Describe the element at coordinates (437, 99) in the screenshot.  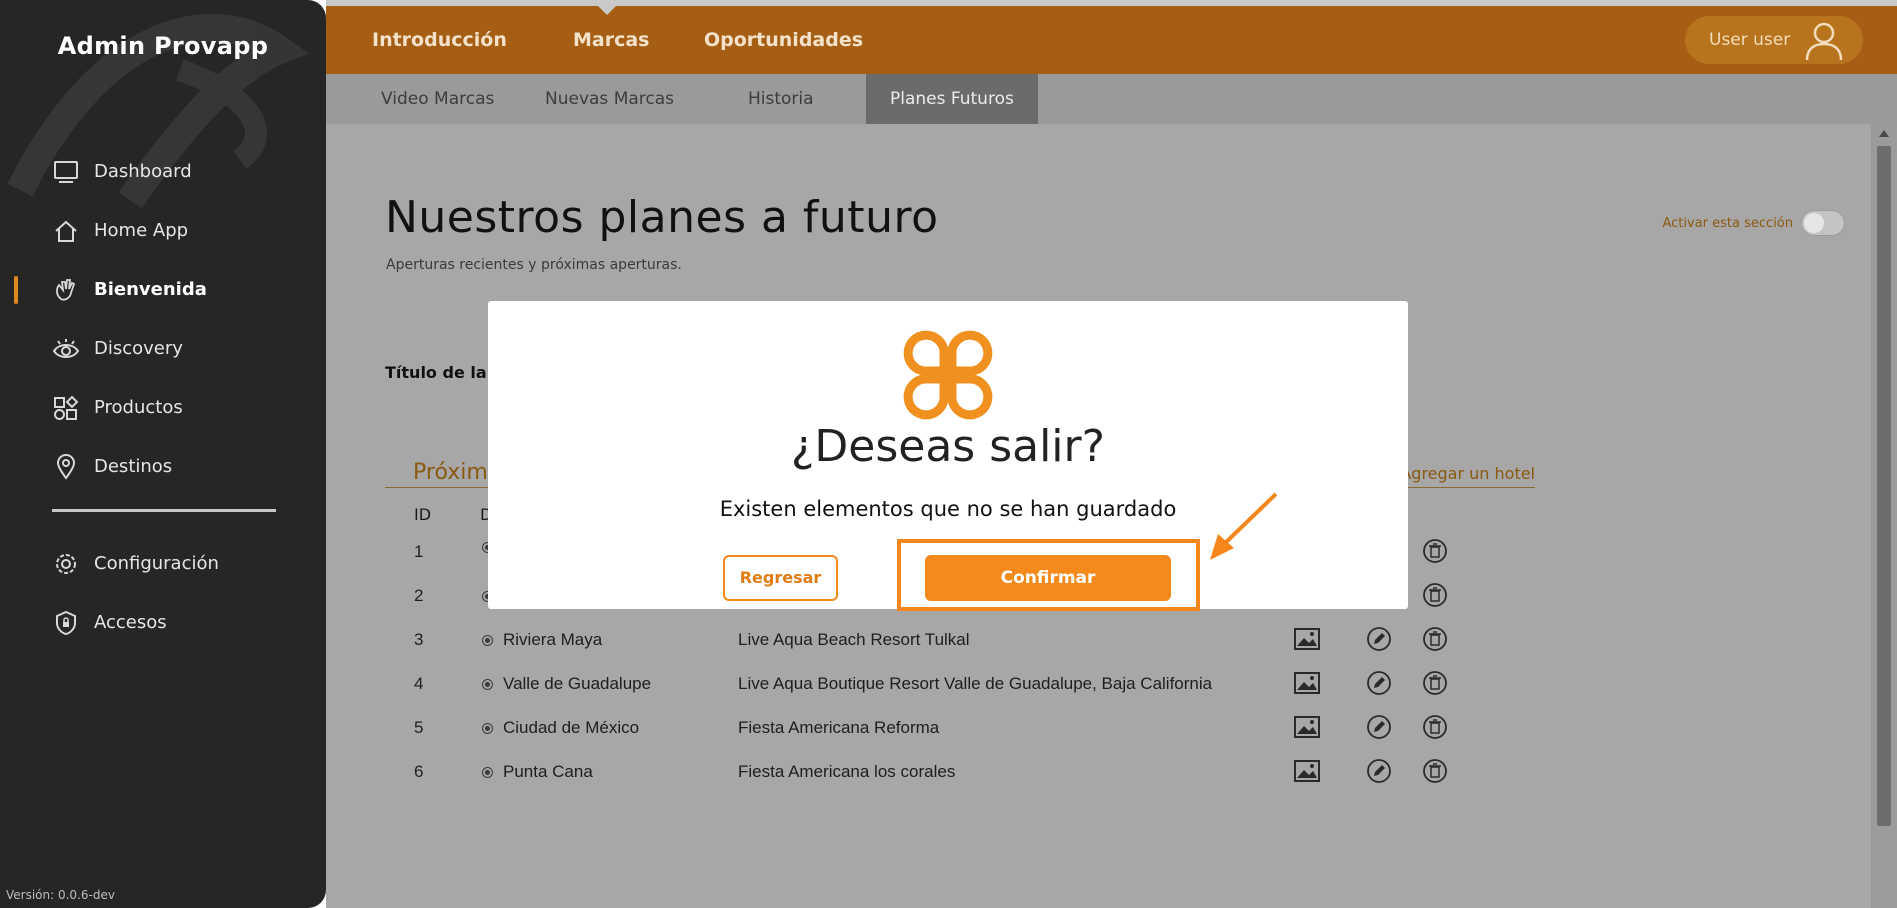
I see `subtab-video-marcas: Video Marcas` at that location.